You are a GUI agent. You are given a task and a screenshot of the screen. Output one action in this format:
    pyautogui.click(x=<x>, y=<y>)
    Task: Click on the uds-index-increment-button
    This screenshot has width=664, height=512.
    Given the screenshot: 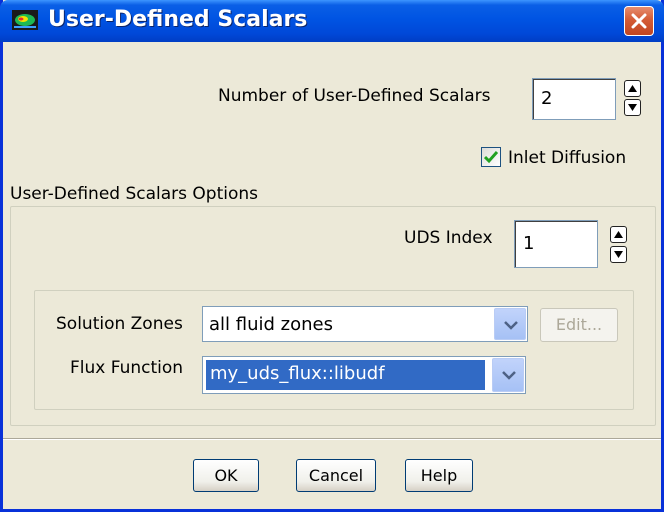 What is the action you would take?
    pyautogui.click(x=618, y=234)
    